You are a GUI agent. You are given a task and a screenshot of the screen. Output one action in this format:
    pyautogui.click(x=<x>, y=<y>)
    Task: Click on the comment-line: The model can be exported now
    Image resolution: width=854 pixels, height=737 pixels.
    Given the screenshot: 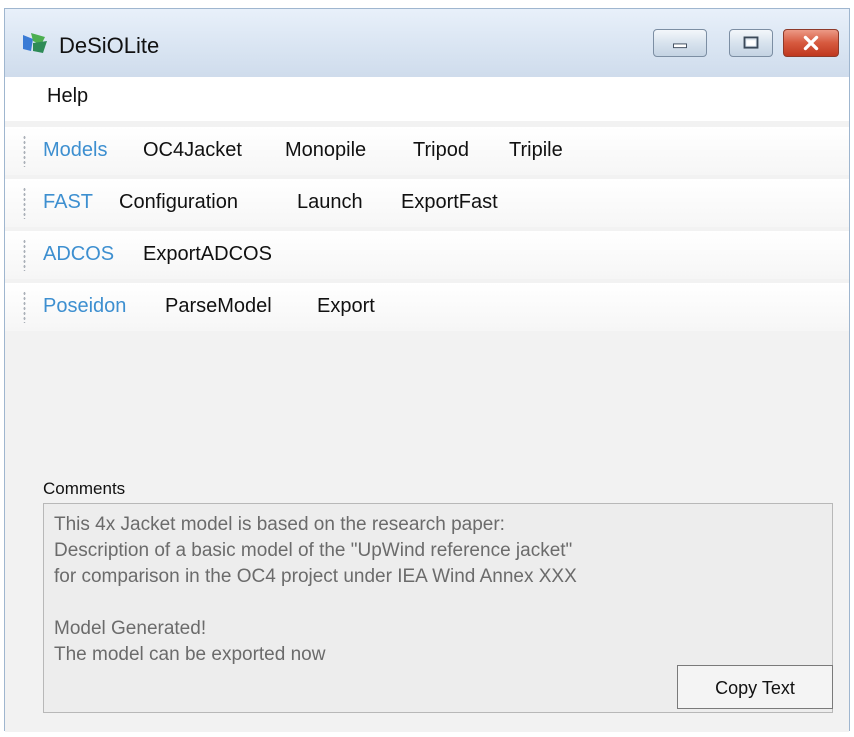 What is the action you would take?
    pyautogui.click(x=190, y=654)
    